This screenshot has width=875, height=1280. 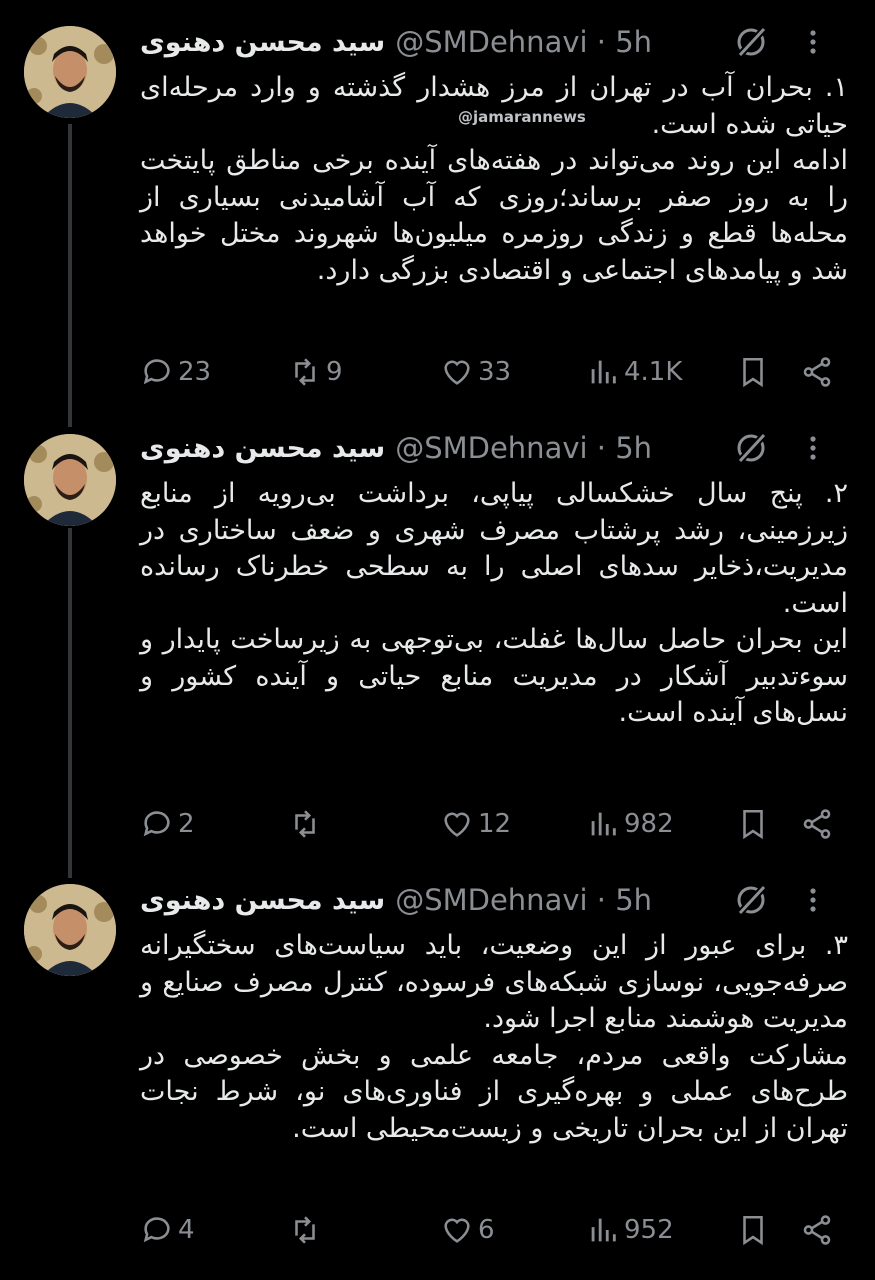 I want to click on retweet-button: 9, so click(x=315, y=372).